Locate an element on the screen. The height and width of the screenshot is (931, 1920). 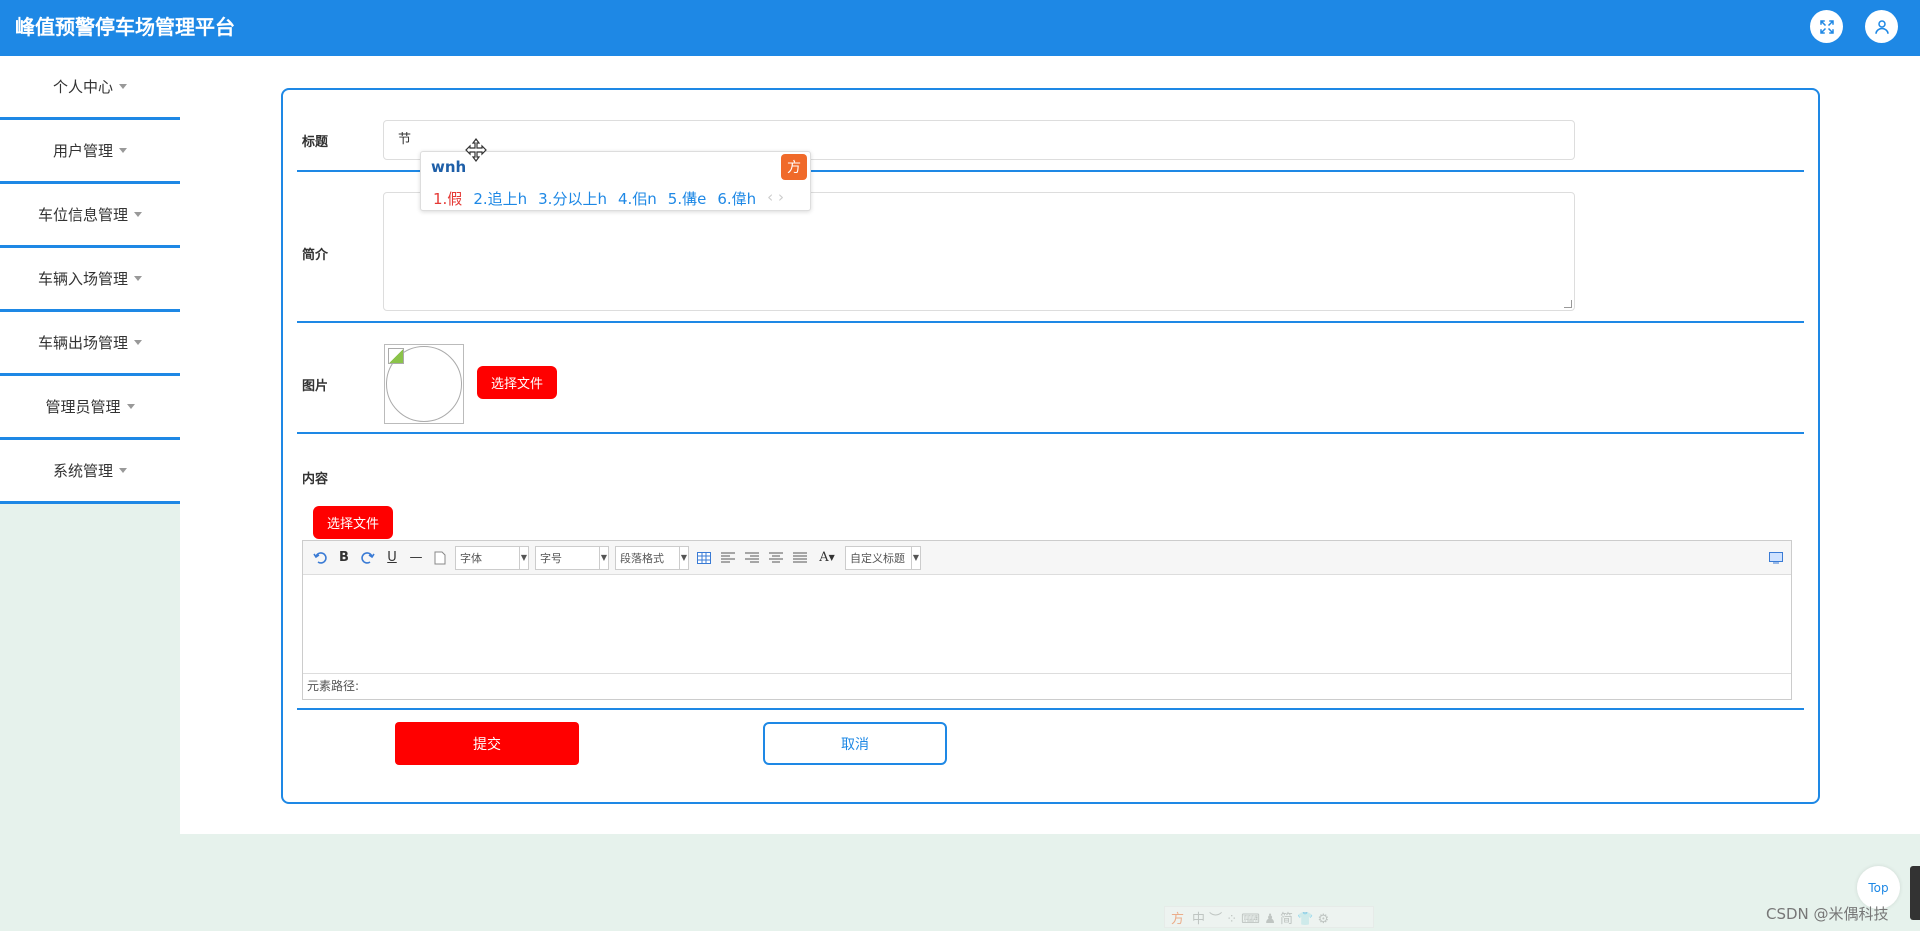
element-path: 元素路径: is located at coordinates (1047, 686).